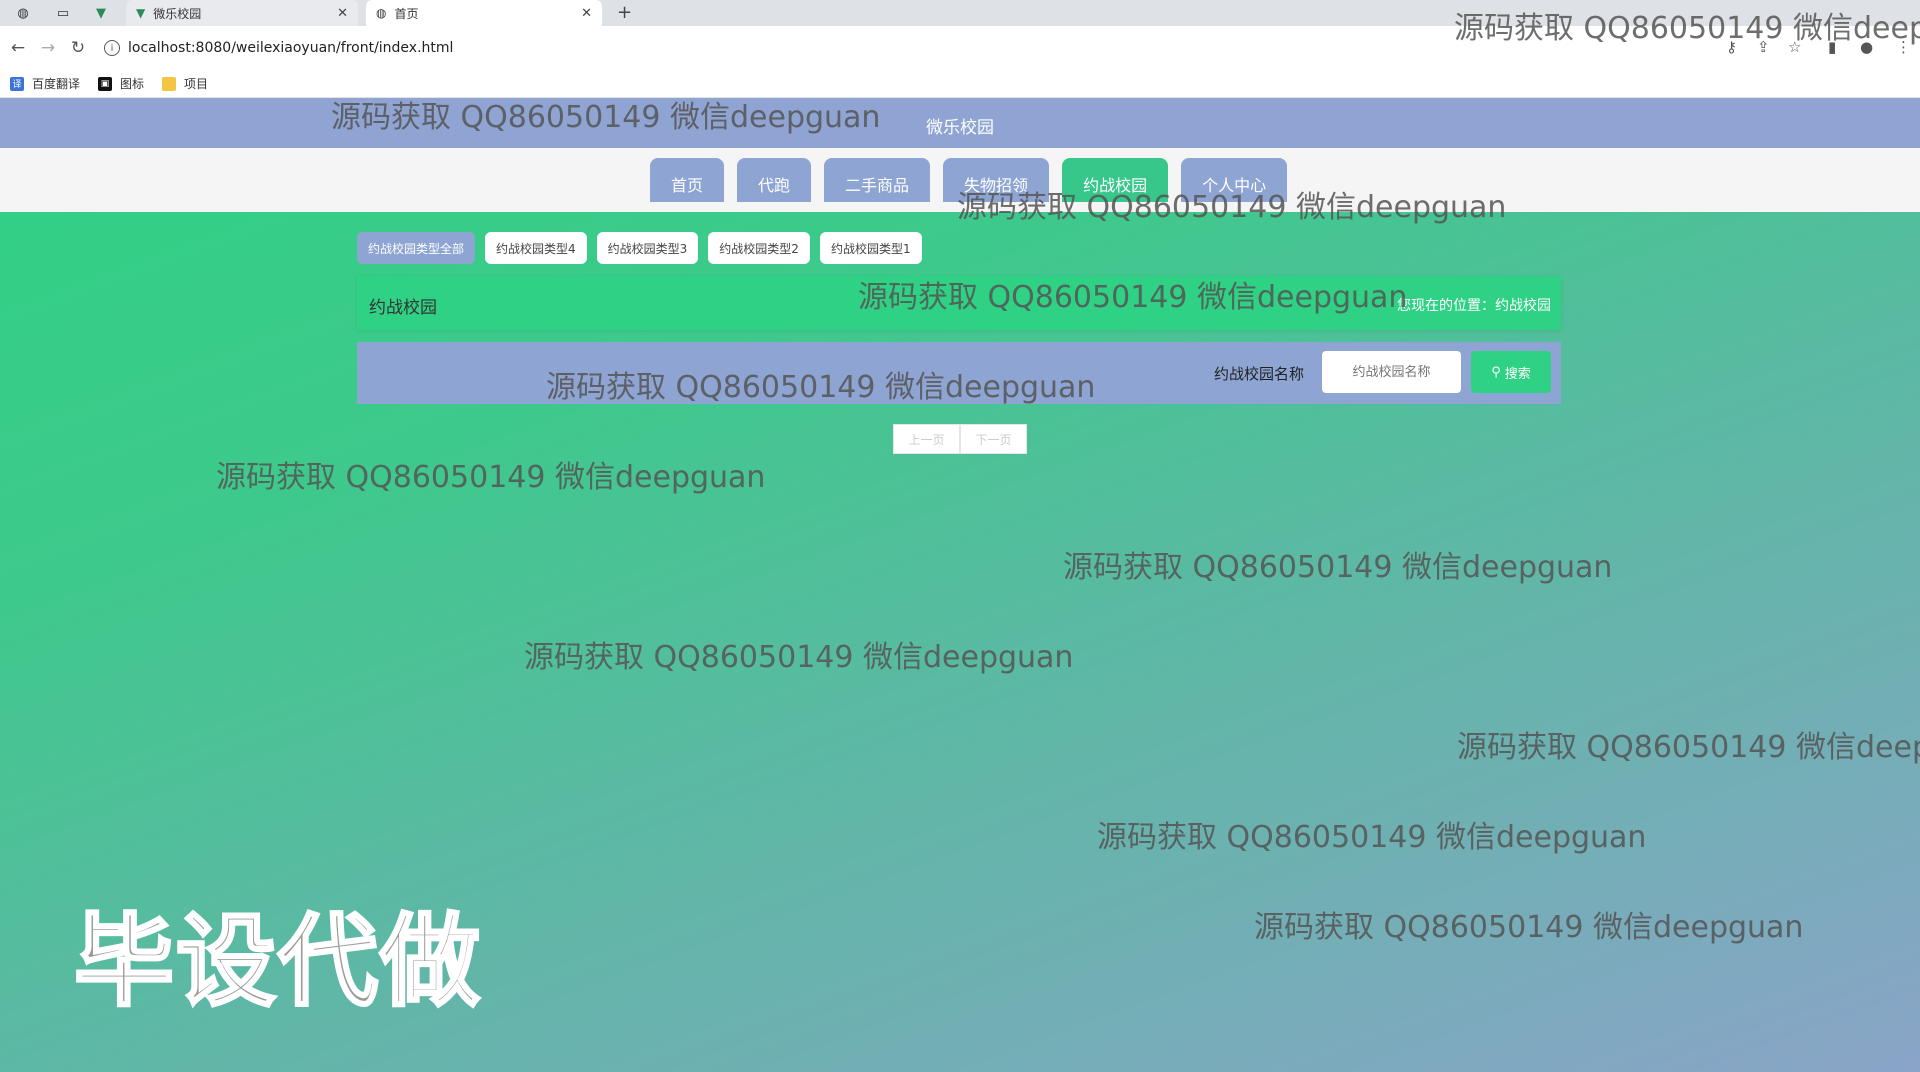  I want to click on next-page-button: 下一页, so click(993, 439).